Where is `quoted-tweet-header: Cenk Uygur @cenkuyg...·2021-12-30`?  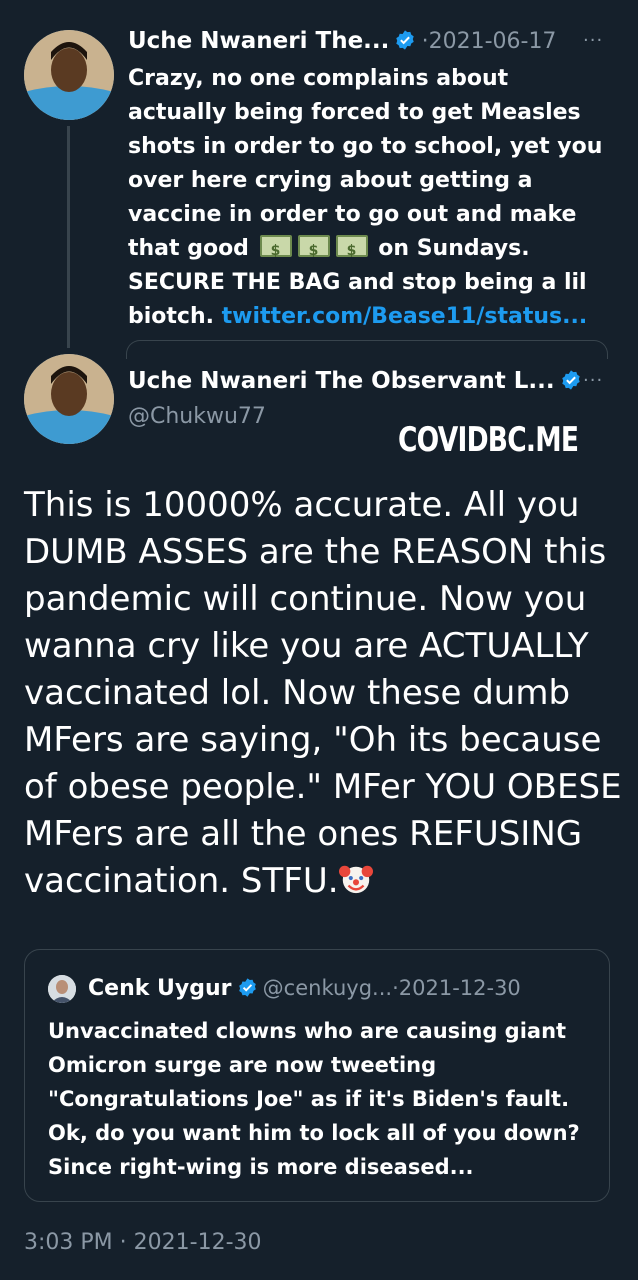 quoted-tweet-header: Cenk Uygur @cenkuyg...·2021-12-30 is located at coordinates (304, 988).